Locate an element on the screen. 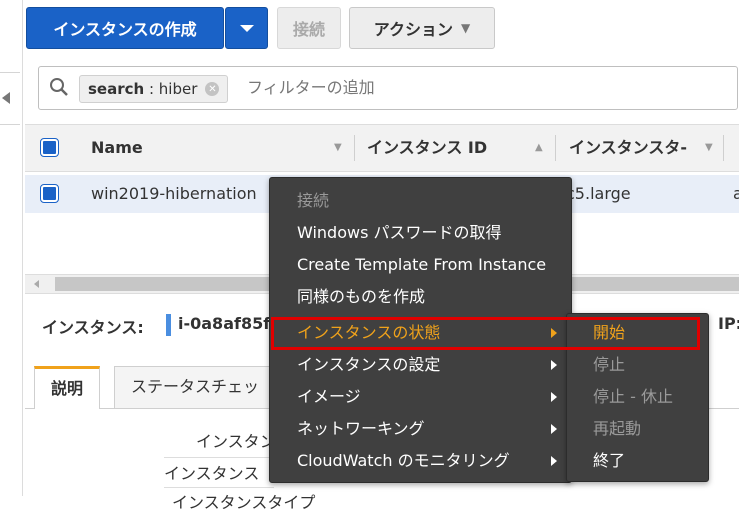  filter-token-key: search is located at coordinates (116, 89).